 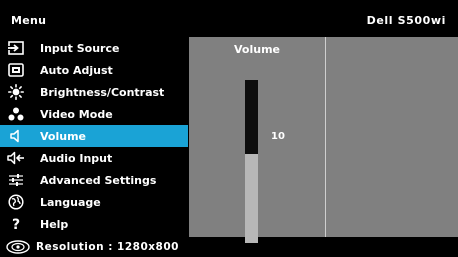 What do you see at coordinates (16, 158) in the screenshot?
I see `audio-input-icon` at bounding box center [16, 158].